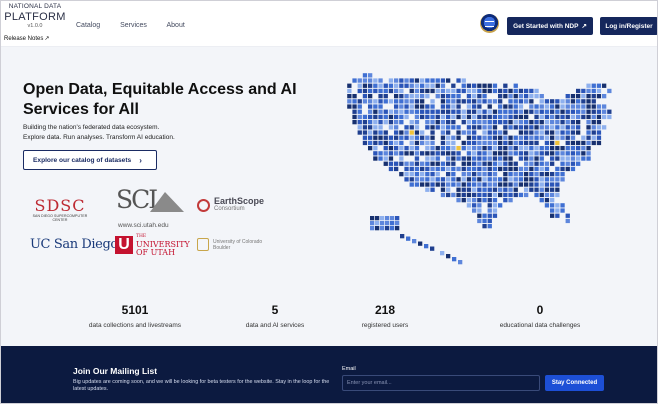  Describe the element at coordinates (88, 25) in the screenshot. I see `nav-catalog: Catalog` at that location.